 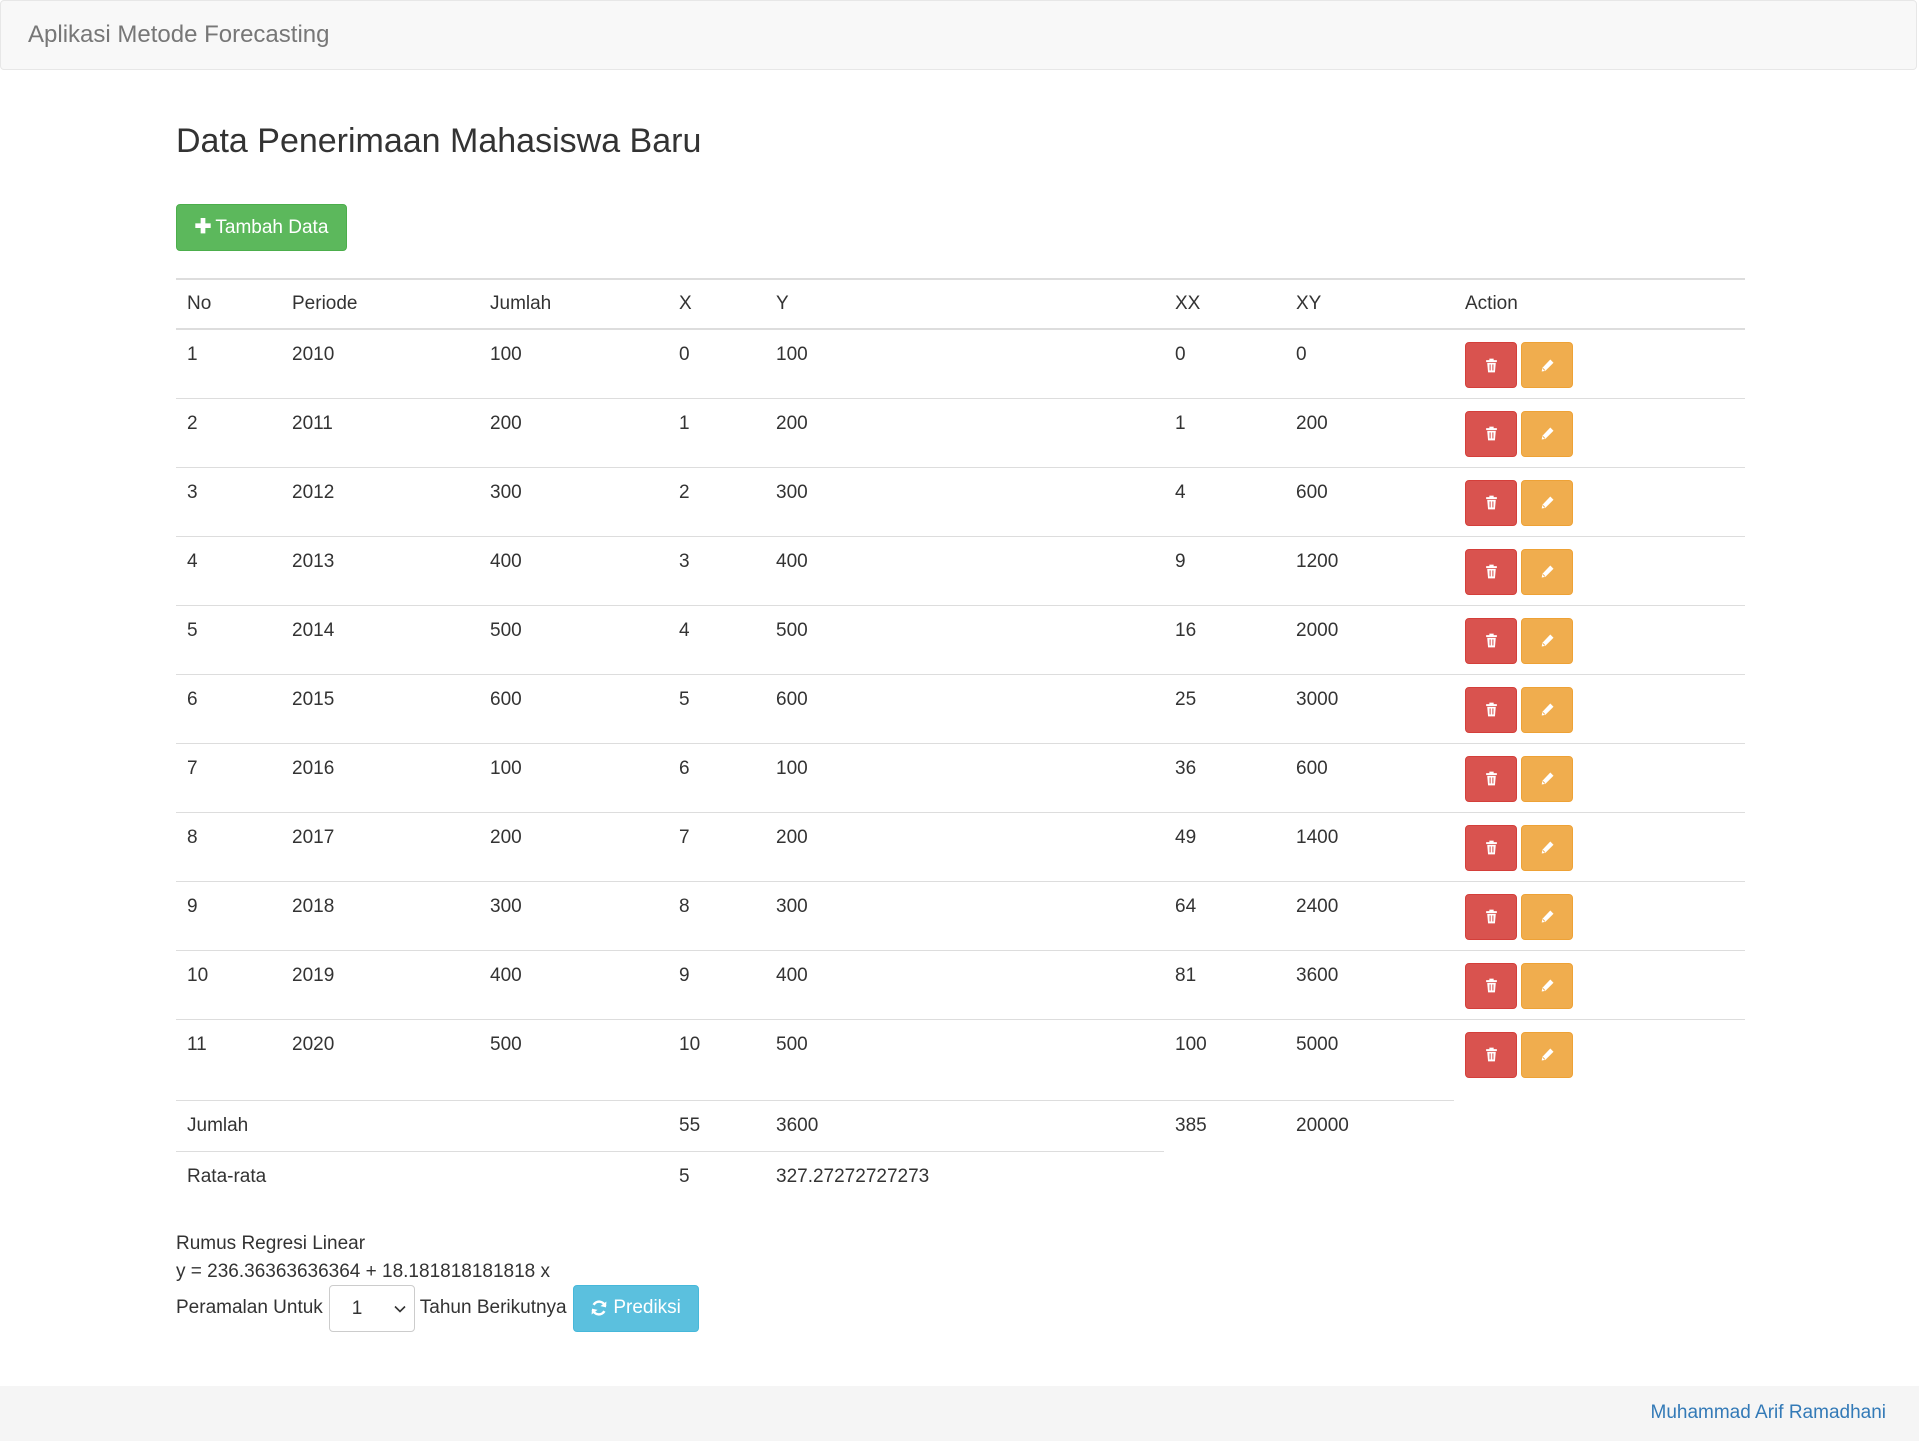 What do you see at coordinates (371, 1308) in the screenshot?
I see `years-select: 1` at bounding box center [371, 1308].